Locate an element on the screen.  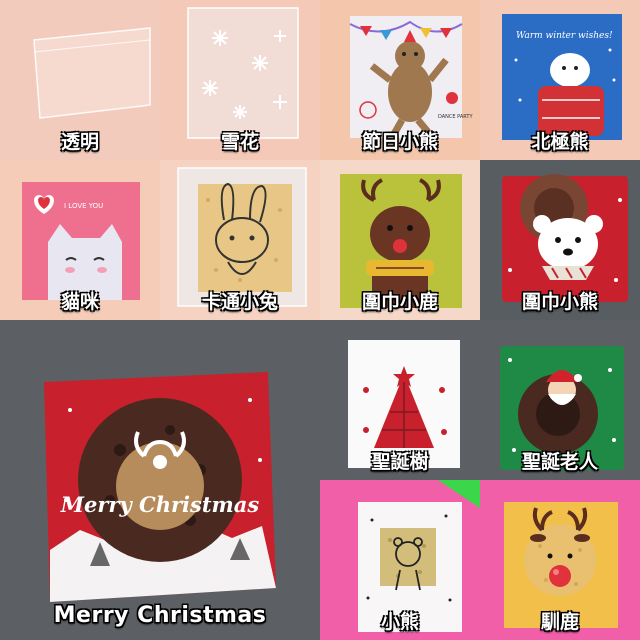
variant-tile-santa: 聖誕老人 is located at coordinates (560, 400).